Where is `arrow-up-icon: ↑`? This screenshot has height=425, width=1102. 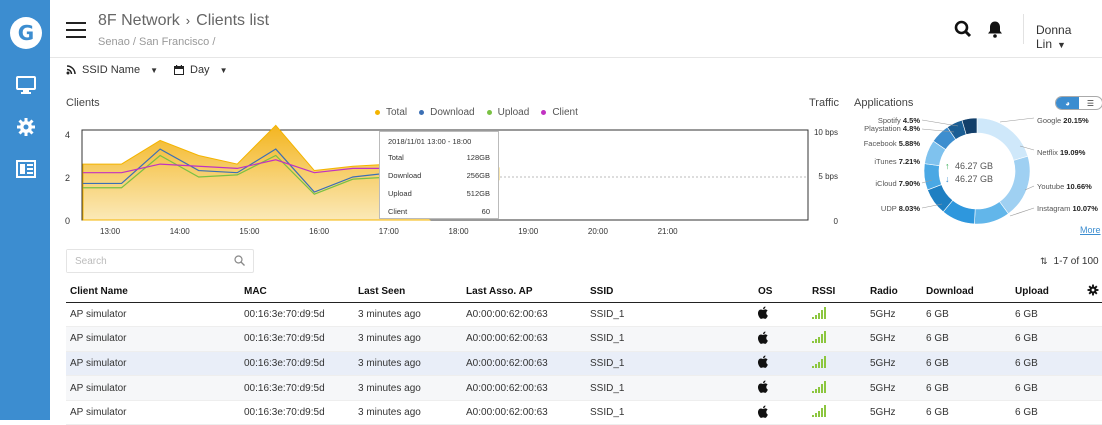 arrow-up-icon: ↑ is located at coordinates (947, 166).